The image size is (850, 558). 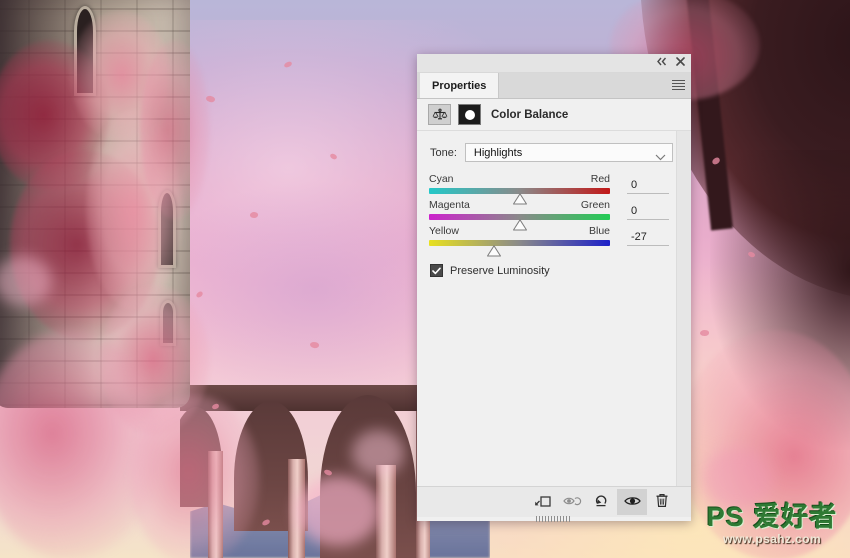 I want to click on toggle-visibility-button, so click(x=632, y=502).